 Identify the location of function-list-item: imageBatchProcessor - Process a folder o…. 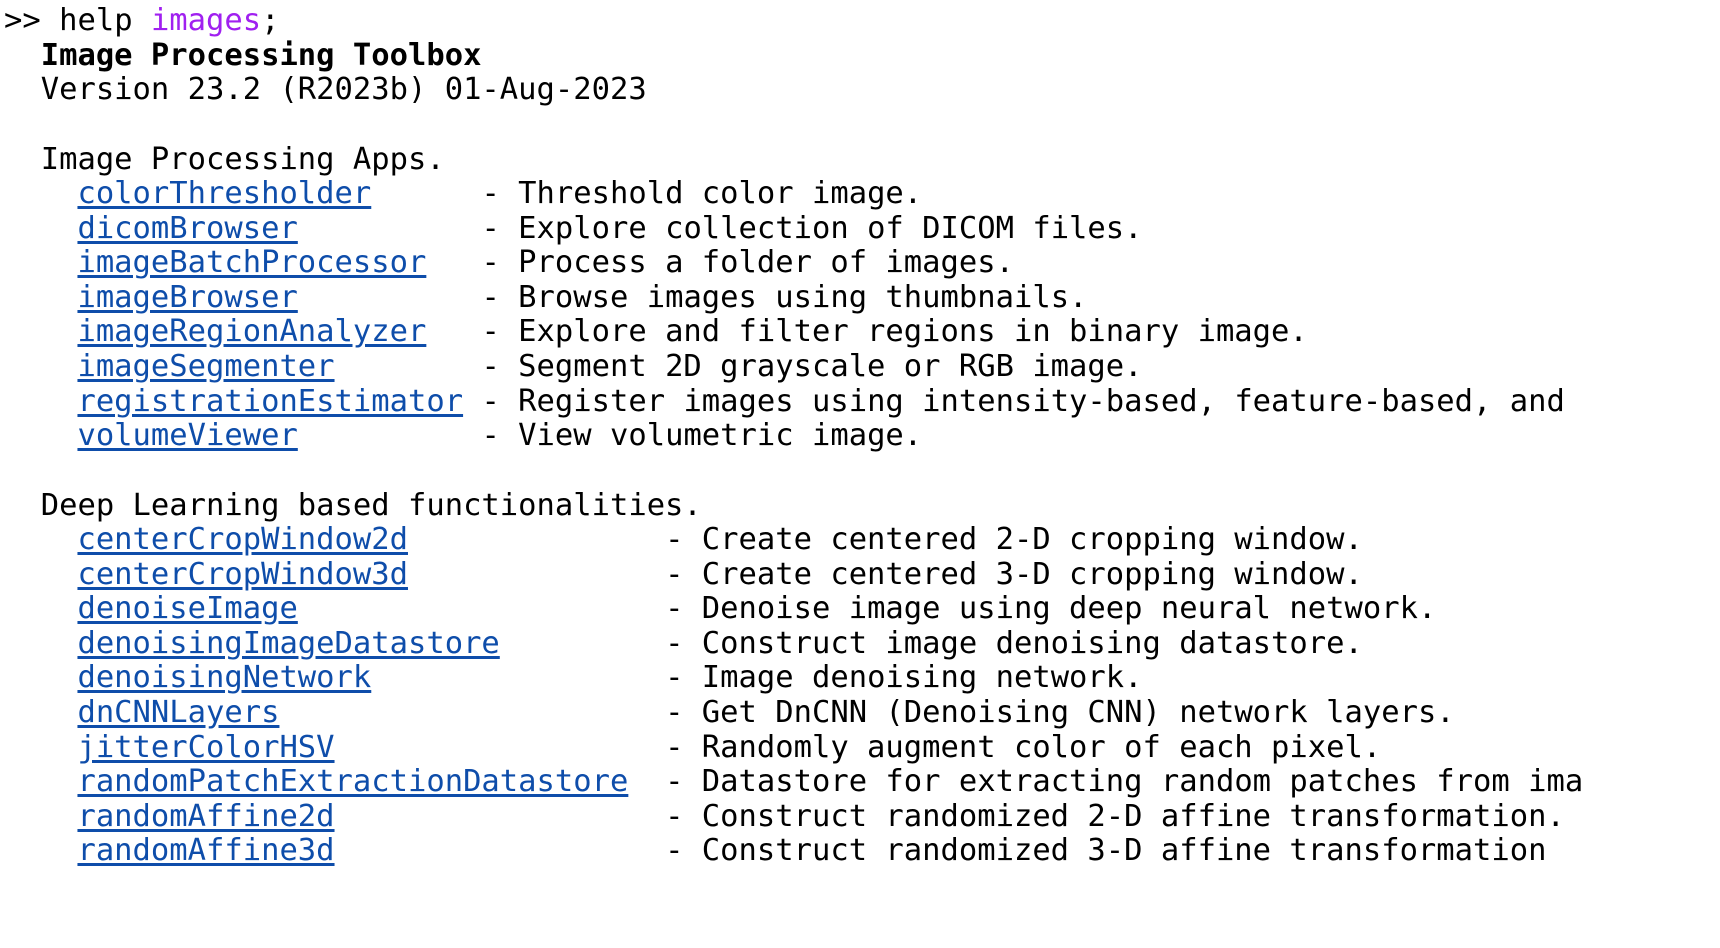
(509, 263).